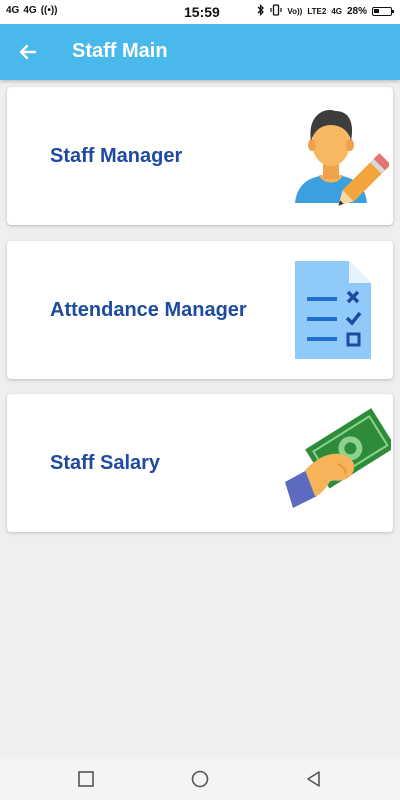 The width and height of the screenshot is (400, 800). What do you see at coordinates (120, 51) in the screenshot?
I see `page-title: Staff Main` at bounding box center [120, 51].